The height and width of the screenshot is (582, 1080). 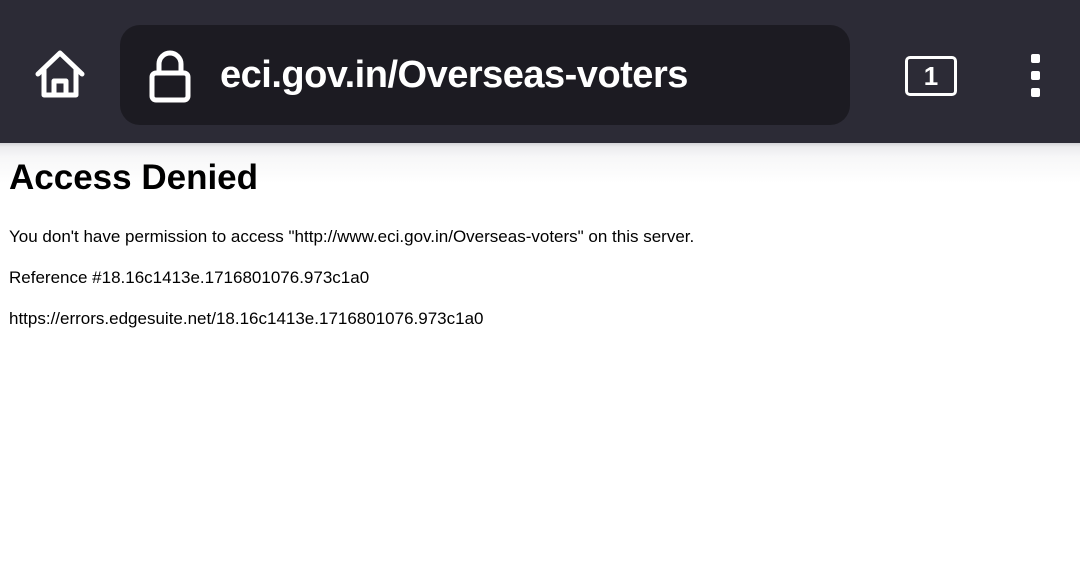 I want to click on home-button, so click(x=60, y=74).